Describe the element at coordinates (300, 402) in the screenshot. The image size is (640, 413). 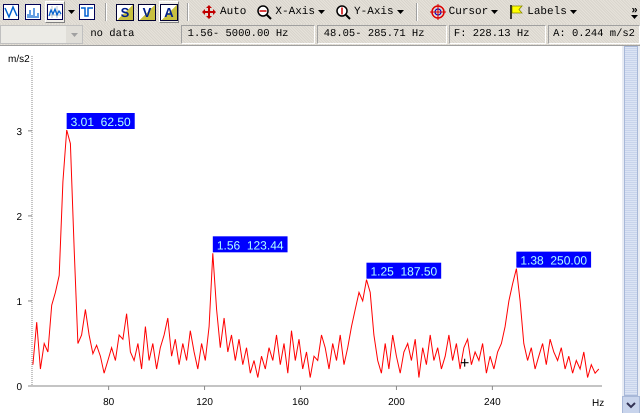
I see `x-tick-label: 160` at that location.